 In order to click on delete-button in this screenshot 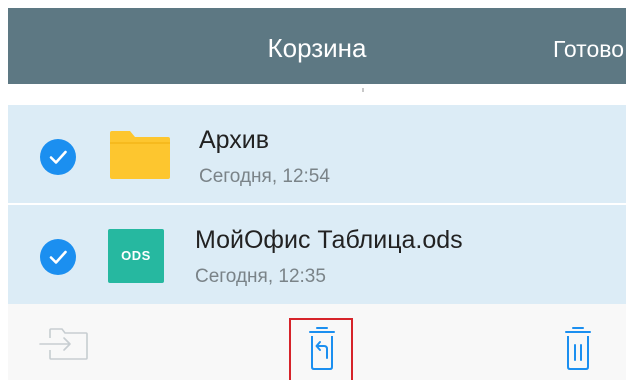, I will do `click(579, 342)`.